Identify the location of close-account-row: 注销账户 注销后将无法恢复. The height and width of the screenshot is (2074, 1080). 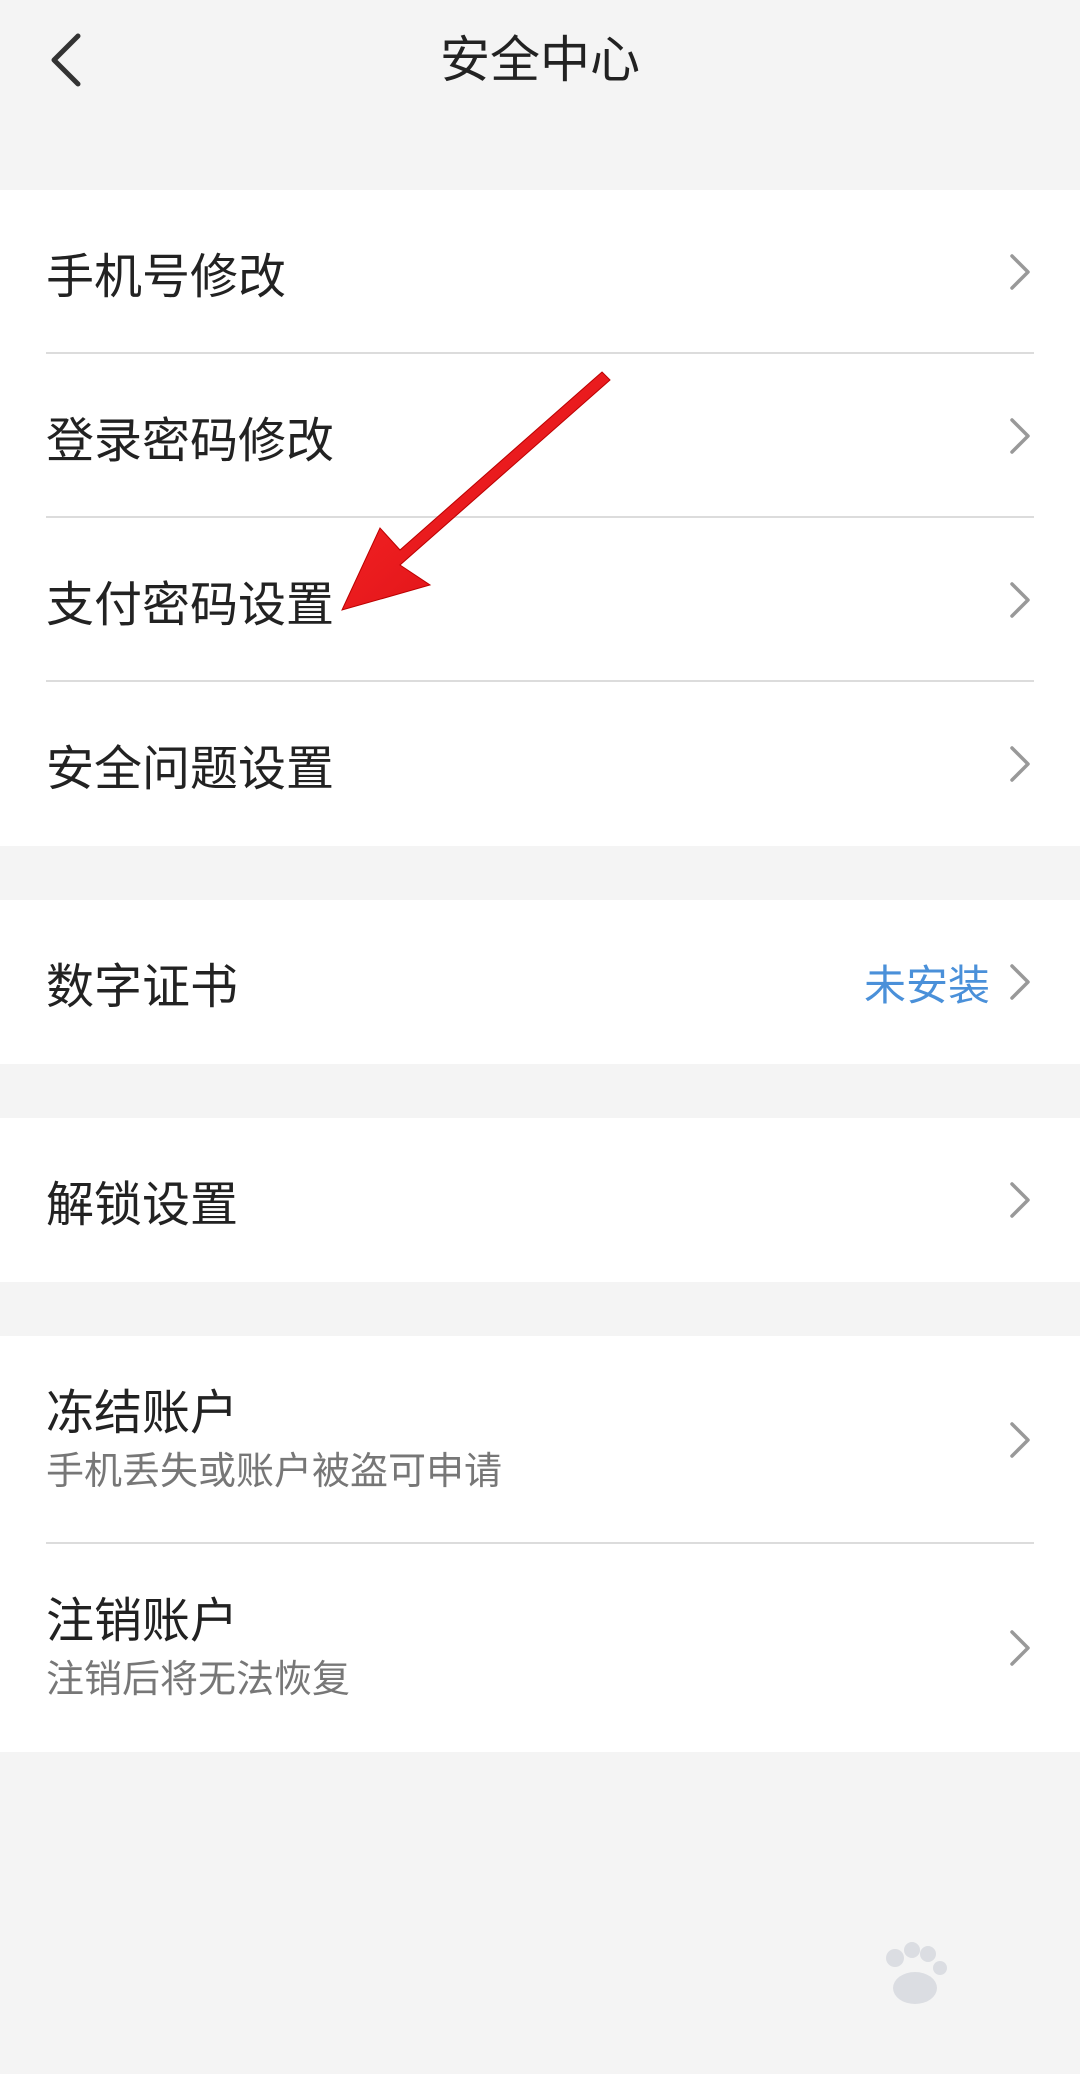
(540, 1648).